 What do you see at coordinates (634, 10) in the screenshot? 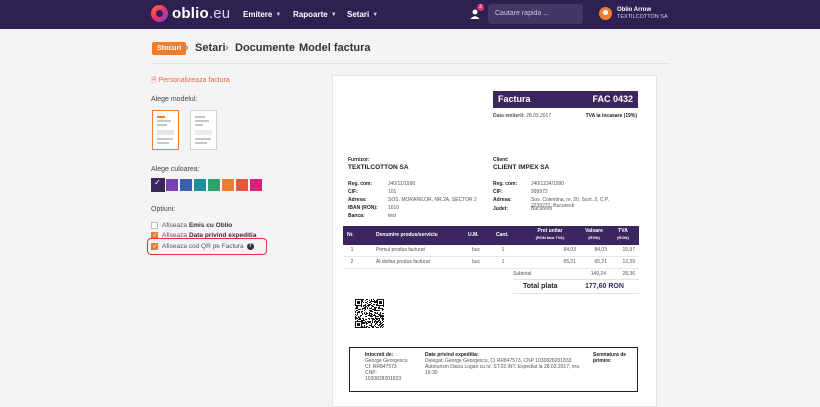
I see `user-name: Oblio Arrow` at bounding box center [634, 10].